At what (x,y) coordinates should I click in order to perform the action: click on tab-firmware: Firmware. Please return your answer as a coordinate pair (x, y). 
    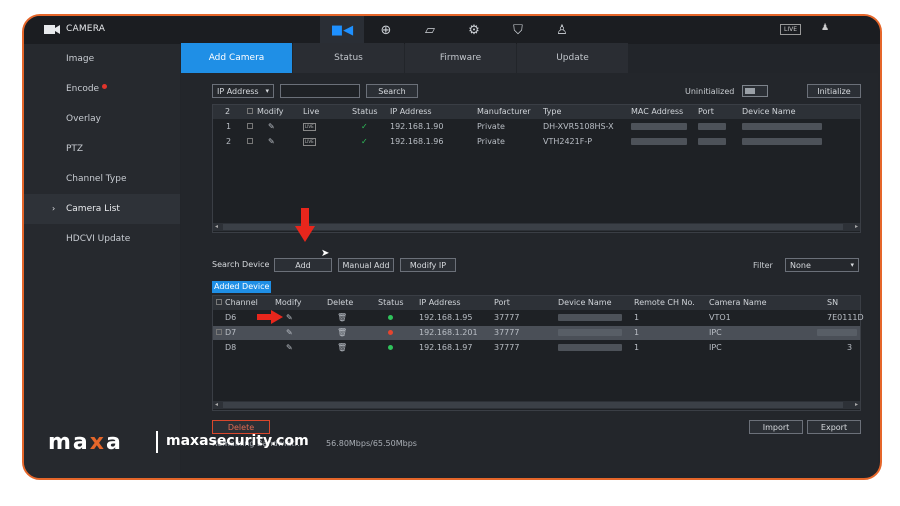
    Looking at the image, I should click on (460, 58).